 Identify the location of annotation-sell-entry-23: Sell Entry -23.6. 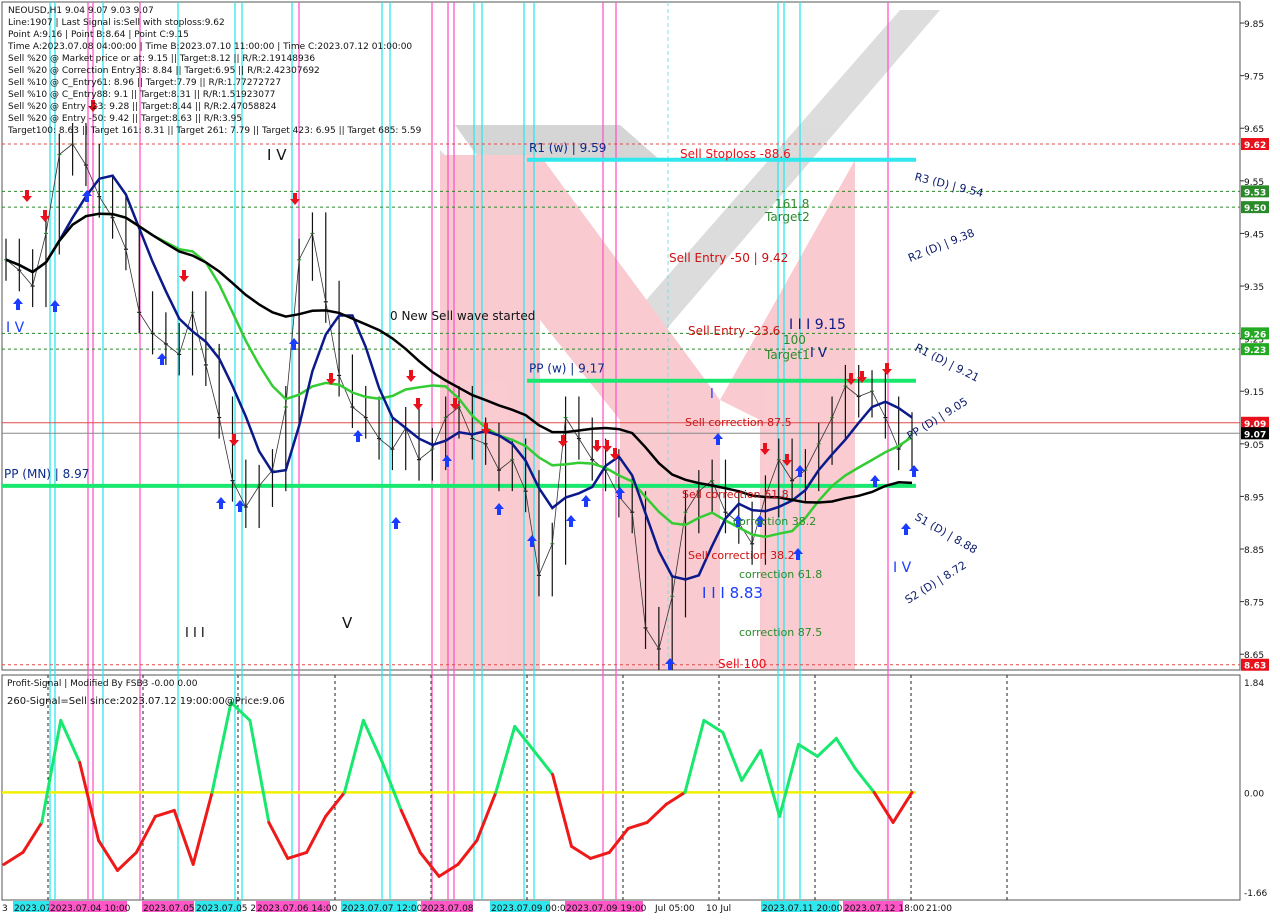
(734, 331).